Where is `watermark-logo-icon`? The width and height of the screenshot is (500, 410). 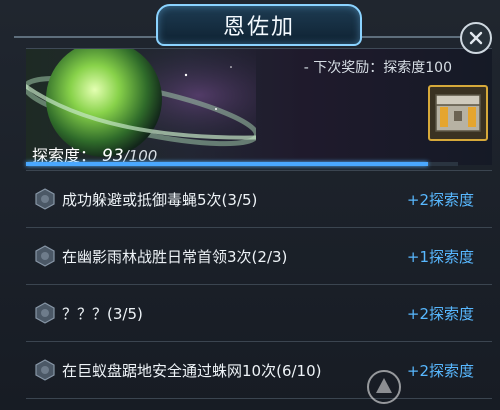 watermark-logo-icon is located at coordinates (384, 387).